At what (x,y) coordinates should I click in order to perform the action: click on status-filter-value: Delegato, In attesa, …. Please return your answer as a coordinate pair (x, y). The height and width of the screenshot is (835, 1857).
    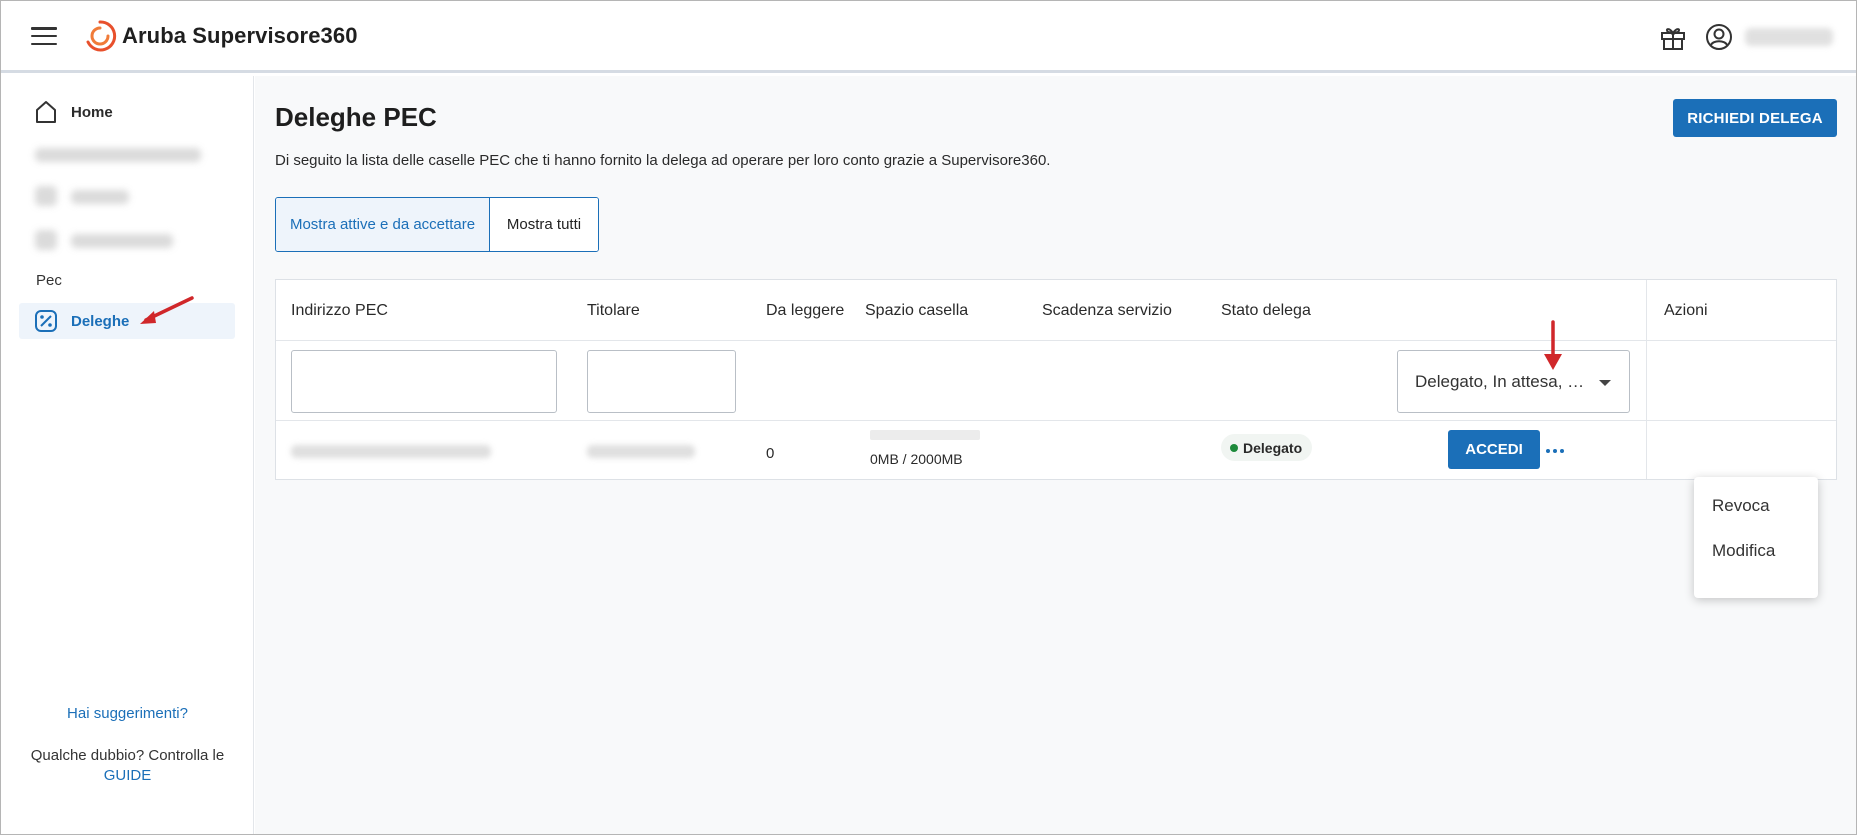
    Looking at the image, I should click on (1500, 381).